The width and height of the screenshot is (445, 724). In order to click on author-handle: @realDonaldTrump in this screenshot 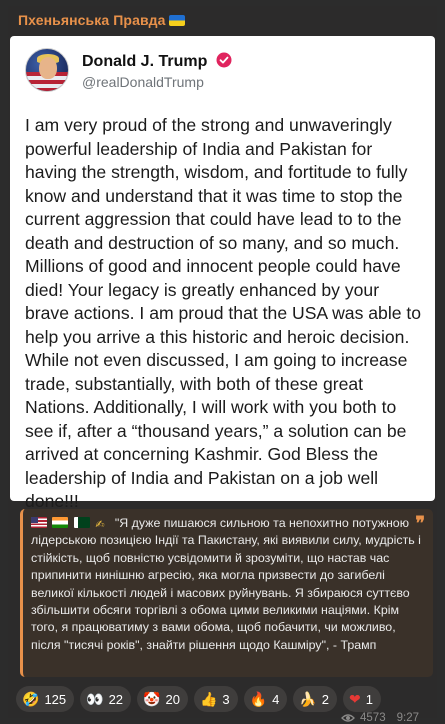, I will do `click(143, 82)`.